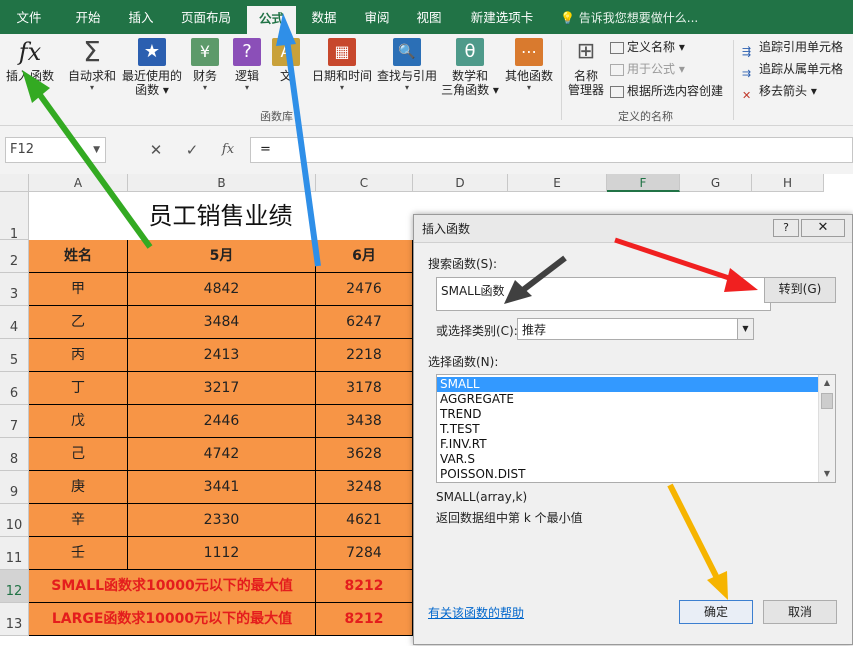 The height and width of the screenshot is (646, 853). What do you see at coordinates (14, 183) in the screenshot?
I see `select-all-corner` at bounding box center [14, 183].